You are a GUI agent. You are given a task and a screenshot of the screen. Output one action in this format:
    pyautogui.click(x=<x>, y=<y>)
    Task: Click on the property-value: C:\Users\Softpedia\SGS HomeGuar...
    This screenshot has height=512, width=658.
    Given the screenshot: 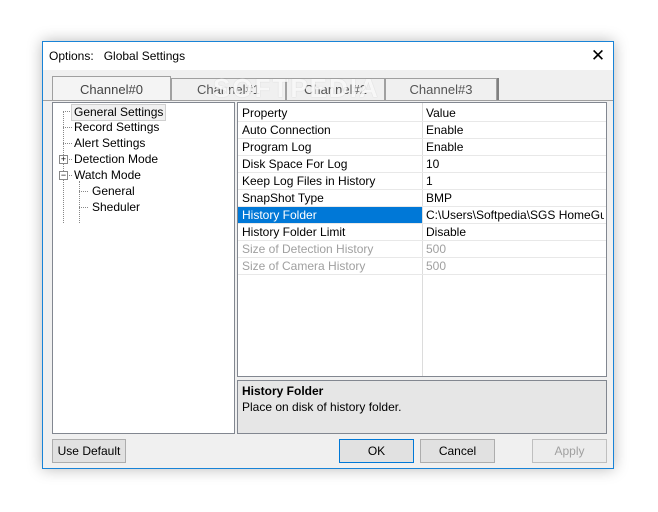 What is the action you would take?
    pyautogui.click(x=515, y=215)
    